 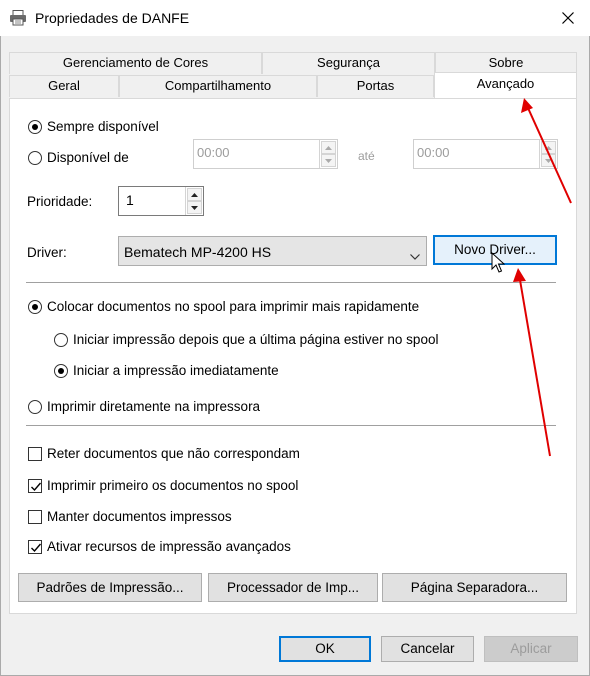 What do you see at coordinates (135, 63) in the screenshot?
I see `tab-gerenciamento-de-cores: Gerenciamento de Cores` at bounding box center [135, 63].